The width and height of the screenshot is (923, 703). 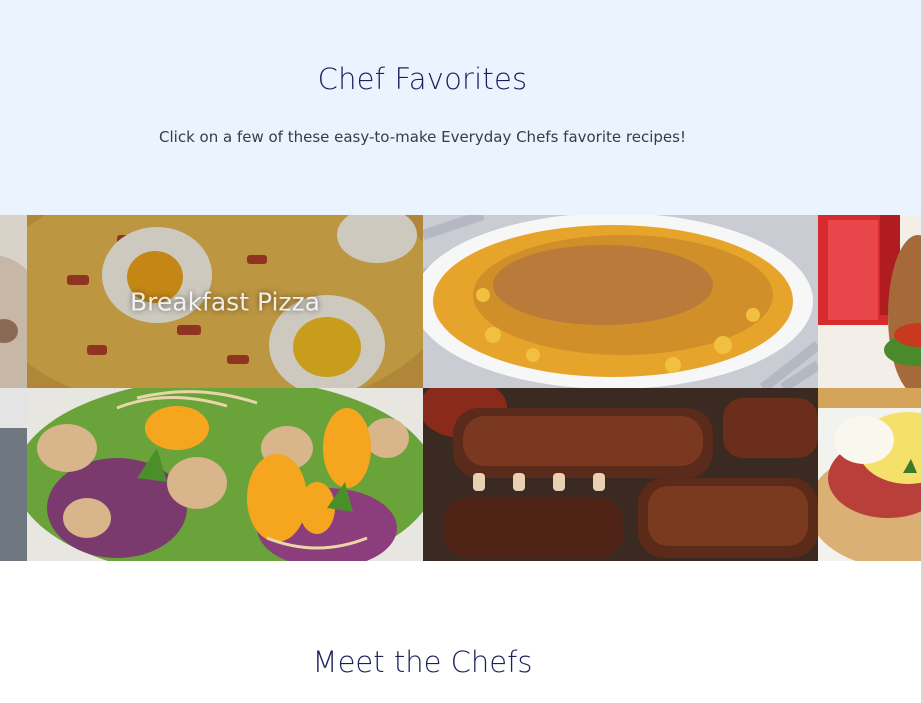 I want to click on recipe-title-breakfast-pizza: Breakfast Pizza, so click(x=225, y=301).